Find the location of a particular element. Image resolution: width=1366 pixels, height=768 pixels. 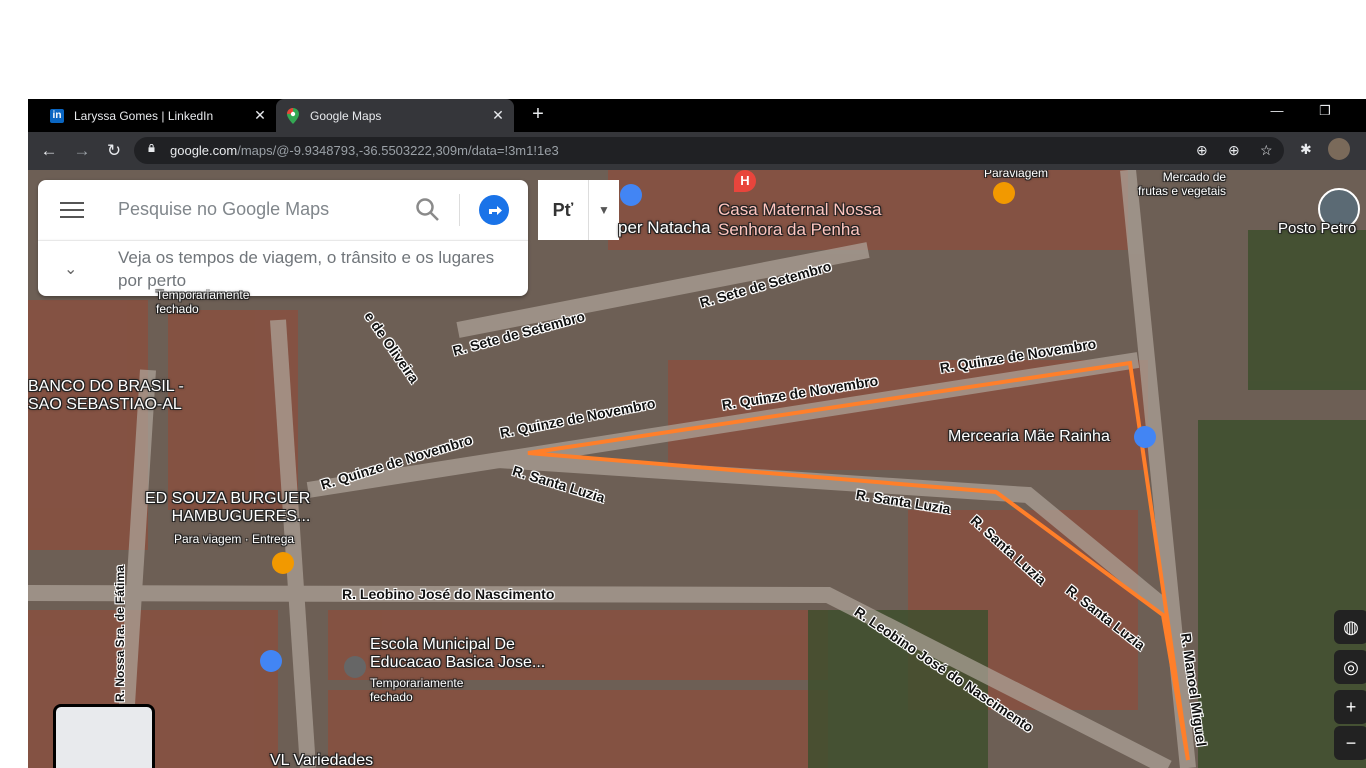

hospital-icon: H is located at coordinates (745, 181).